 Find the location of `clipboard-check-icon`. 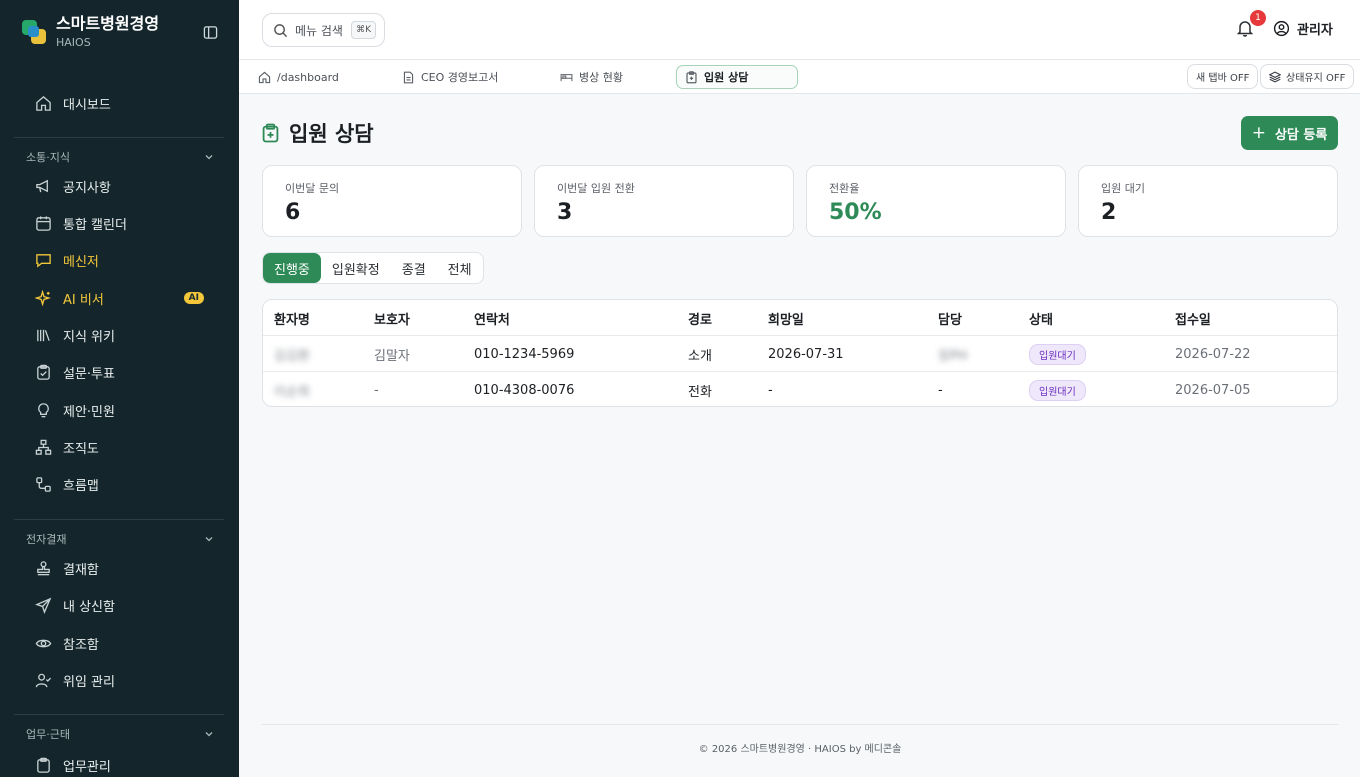

clipboard-check-icon is located at coordinates (43, 372).